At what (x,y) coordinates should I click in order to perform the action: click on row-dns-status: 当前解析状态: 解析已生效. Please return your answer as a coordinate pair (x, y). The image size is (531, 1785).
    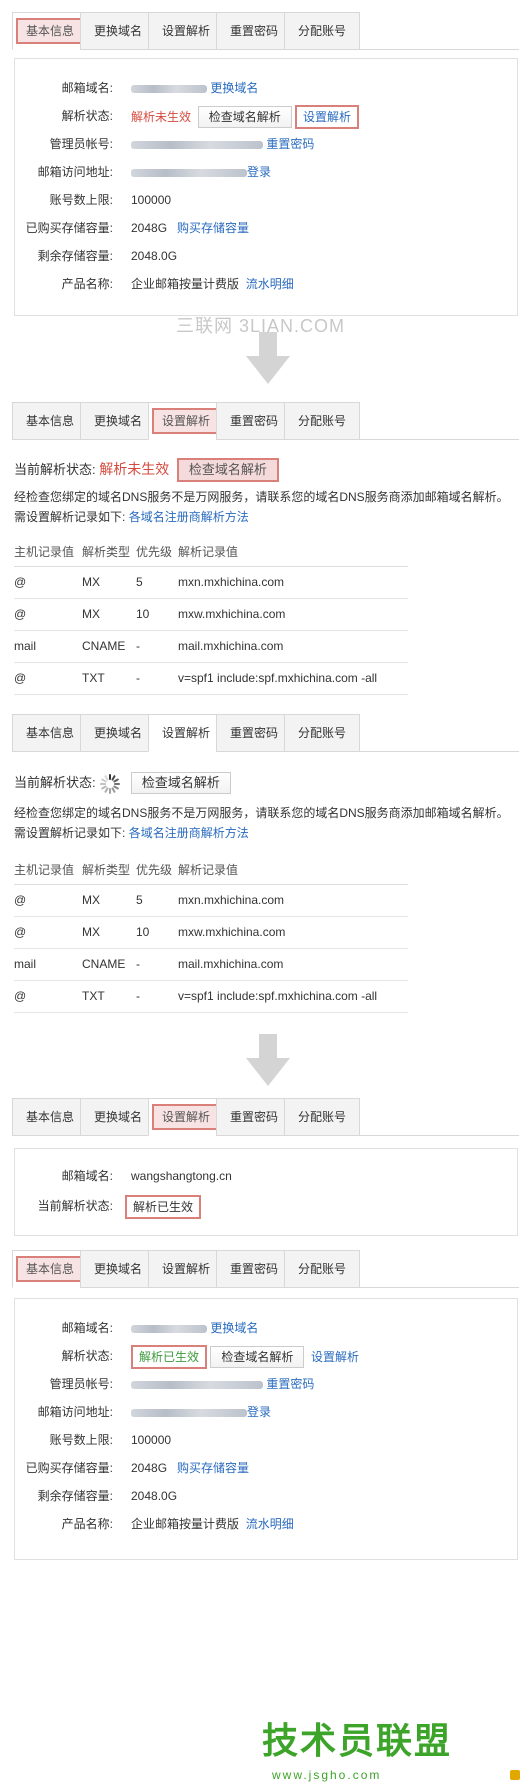
    Looking at the image, I should click on (266, 1207).